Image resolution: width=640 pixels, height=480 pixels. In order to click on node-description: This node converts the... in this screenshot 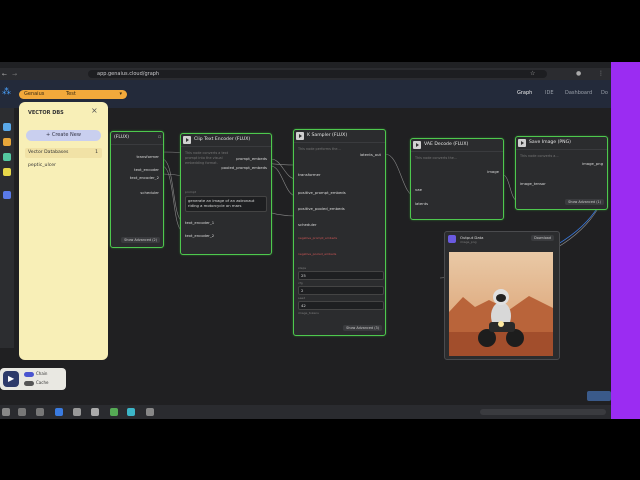, I will do `click(436, 158)`.